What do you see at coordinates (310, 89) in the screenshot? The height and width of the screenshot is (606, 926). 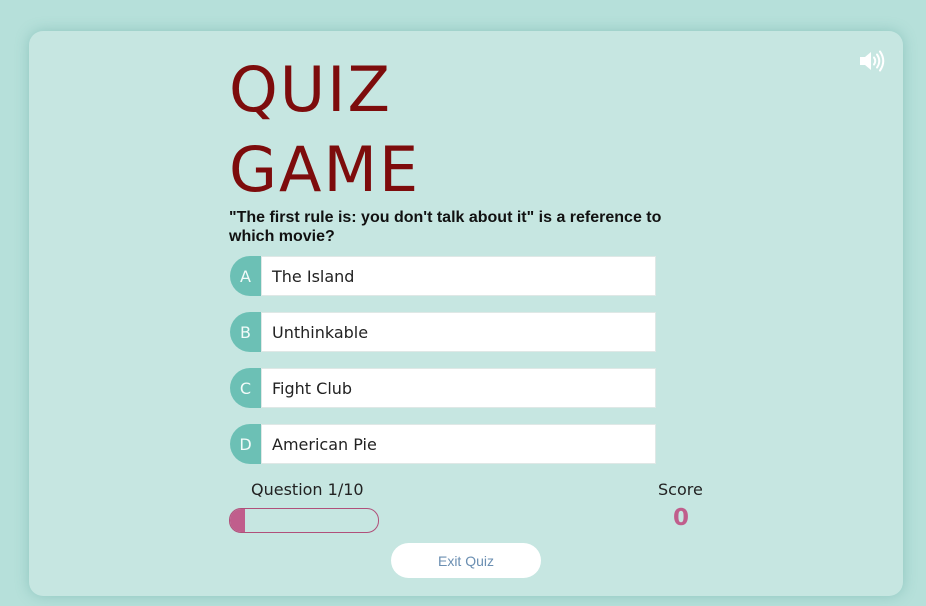 I see `quiz-title-line-1: QUIZ` at bounding box center [310, 89].